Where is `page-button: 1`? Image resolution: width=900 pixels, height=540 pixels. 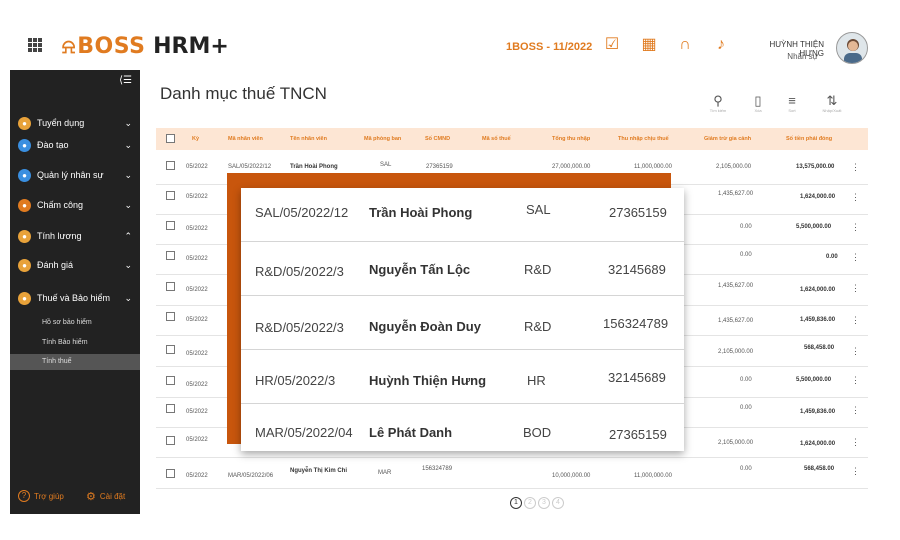 page-button: 1 is located at coordinates (516, 503).